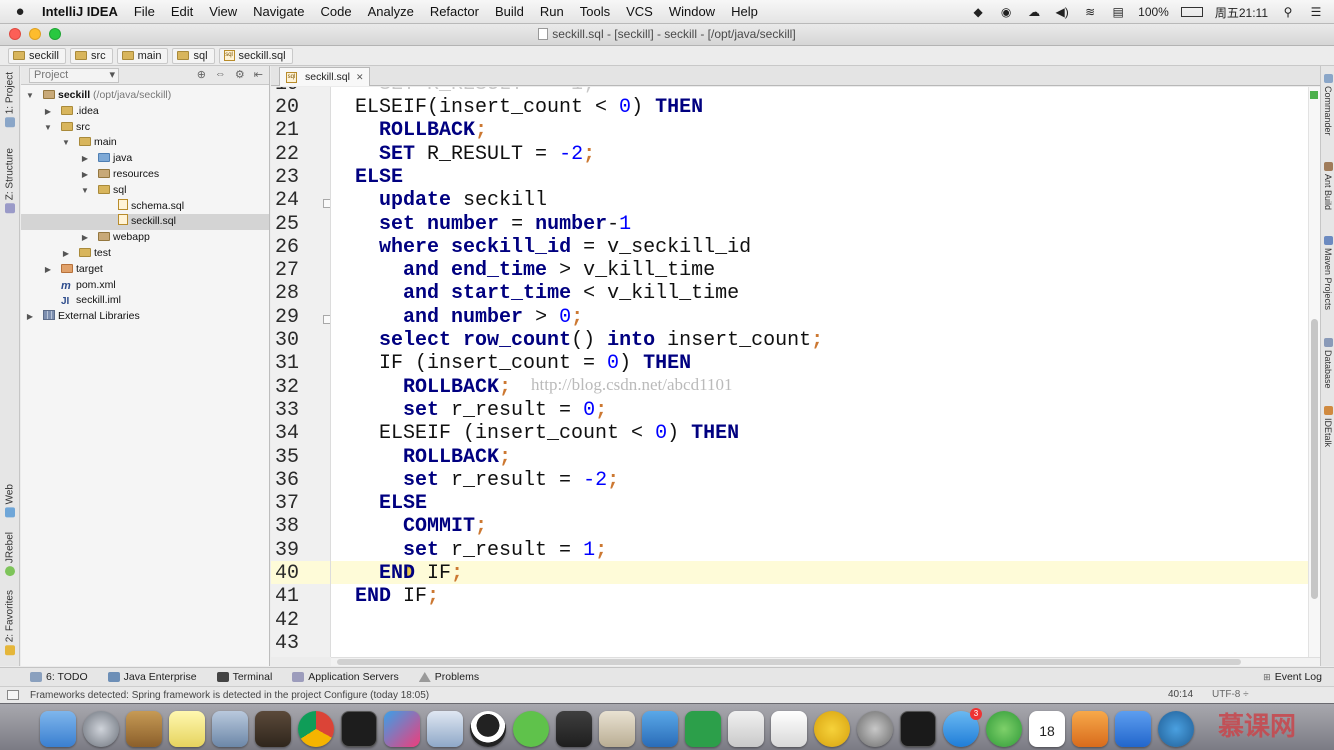 Image resolution: width=1334 pixels, height=750 pixels. Describe the element at coordinates (156, 677) in the screenshot. I see `tool-window-java-enterprise: Java Enterprise` at that location.